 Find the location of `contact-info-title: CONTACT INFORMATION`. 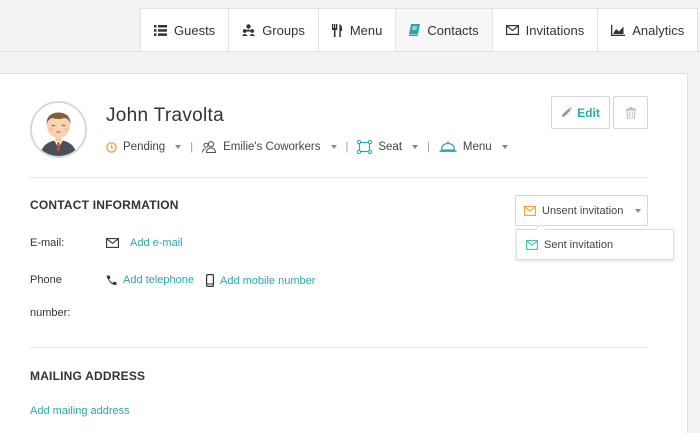

contact-info-title: CONTACT INFORMATION is located at coordinates (104, 205).